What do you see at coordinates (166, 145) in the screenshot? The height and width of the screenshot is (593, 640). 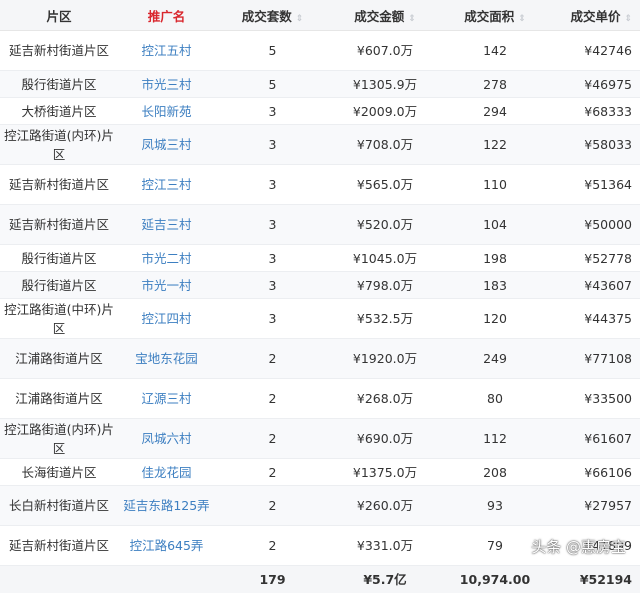 I see `cell-promo-name: 凤城三村` at bounding box center [166, 145].